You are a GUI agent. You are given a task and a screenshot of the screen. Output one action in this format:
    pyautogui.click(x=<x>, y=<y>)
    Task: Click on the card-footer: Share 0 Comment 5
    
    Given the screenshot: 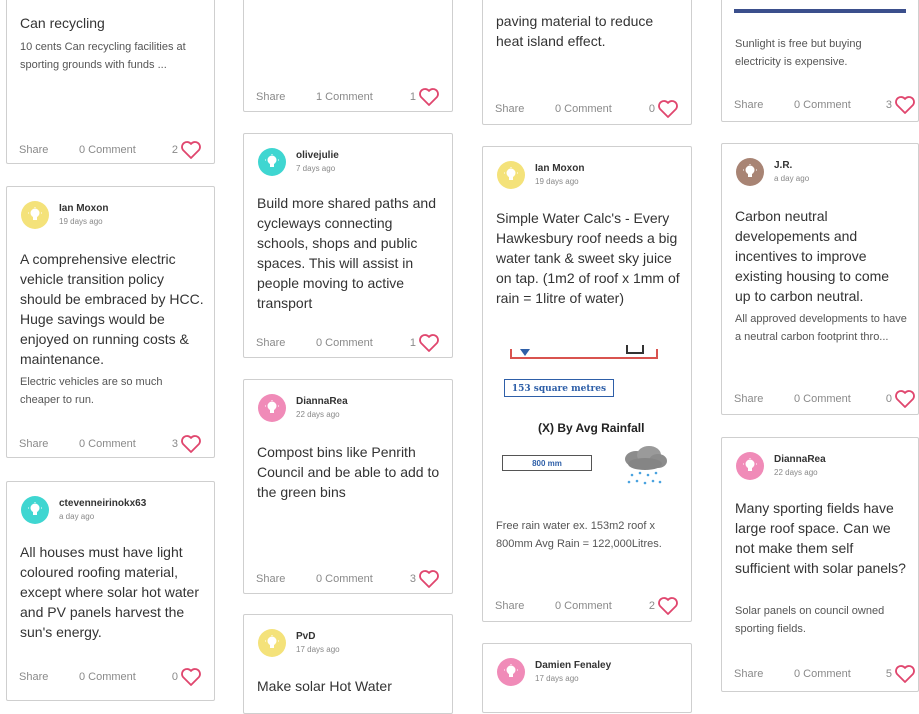 What is the action you would take?
    pyautogui.click(x=820, y=674)
    